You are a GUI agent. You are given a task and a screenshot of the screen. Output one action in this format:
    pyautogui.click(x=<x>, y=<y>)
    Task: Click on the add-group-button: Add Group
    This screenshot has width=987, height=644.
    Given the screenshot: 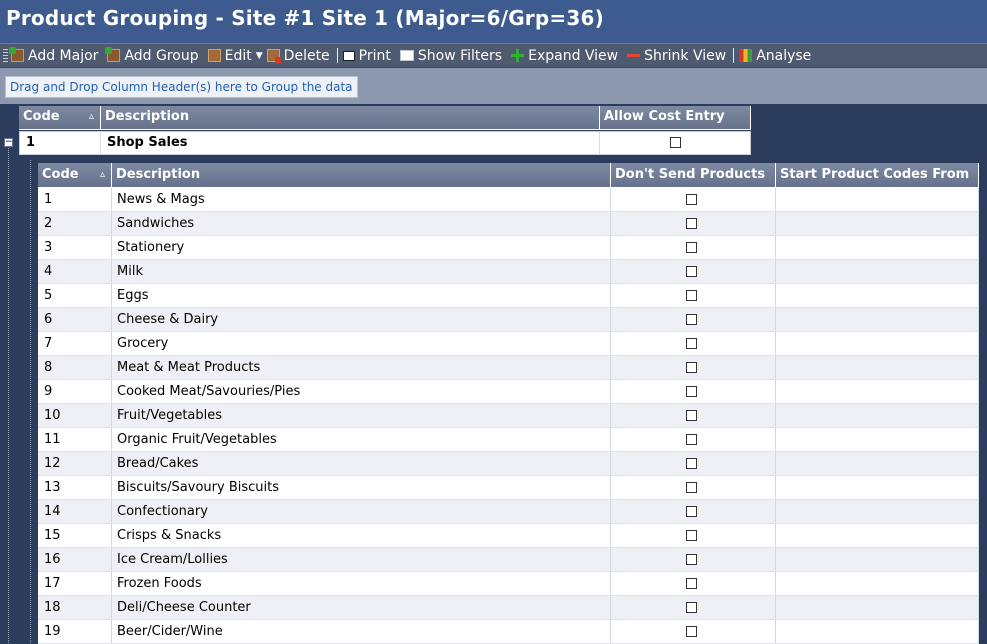 What is the action you would take?
    pyautogui.click(x=152, y=55)
    